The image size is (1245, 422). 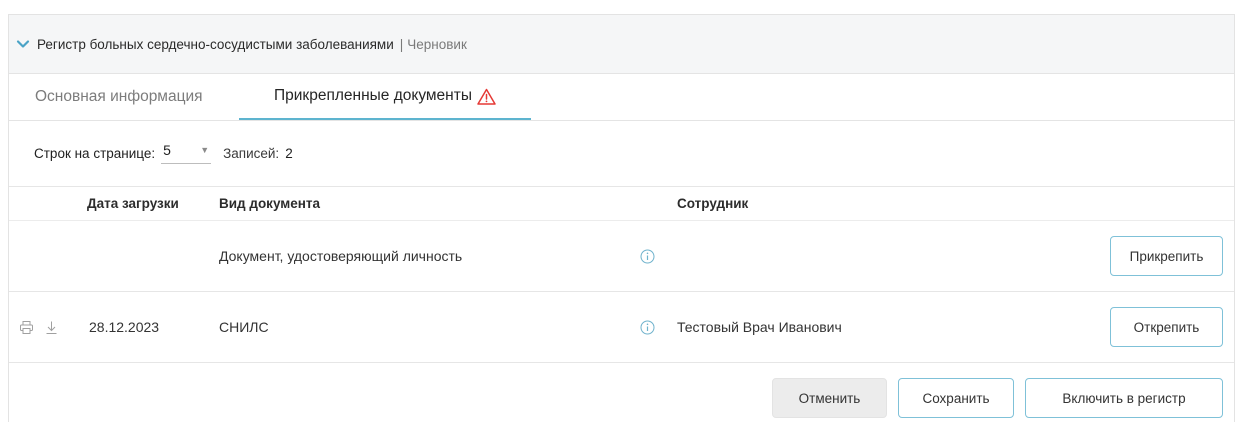 What do you see at coordinates (251, 153) in the screenshot?
I see `records-label: Записей:` at bounding box center [251, 153].